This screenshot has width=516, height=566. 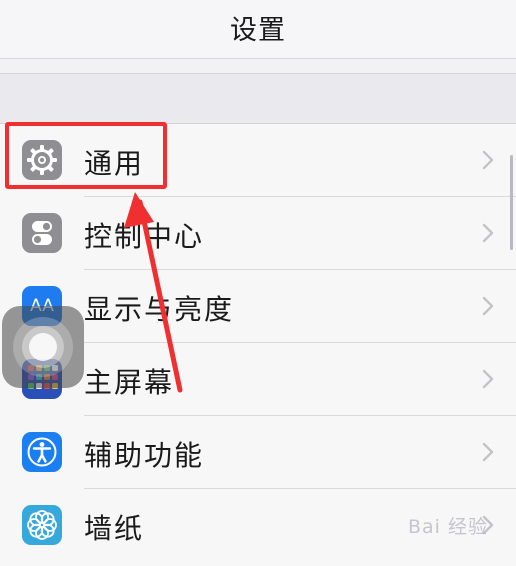 What do you see at coordinates (86, 155) in the screenshot?
I see `highlight-box` at bounding box center [86, 155].